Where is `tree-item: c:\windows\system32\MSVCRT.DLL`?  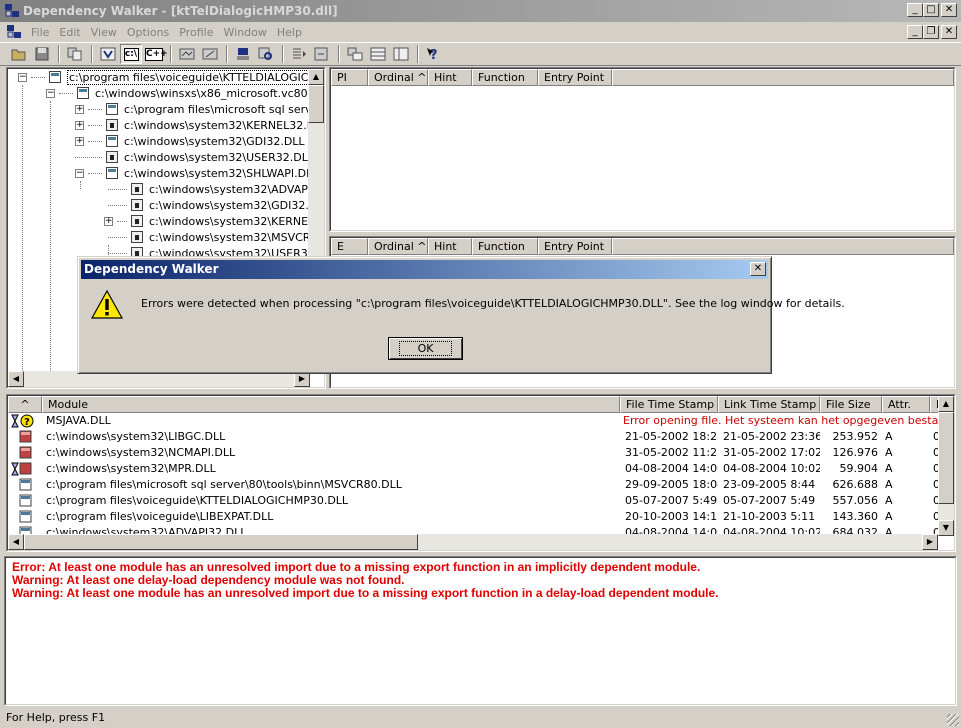 tree-item: c:\windows\system32\MSVCRT.DLL is located at coordinates (216, 237).